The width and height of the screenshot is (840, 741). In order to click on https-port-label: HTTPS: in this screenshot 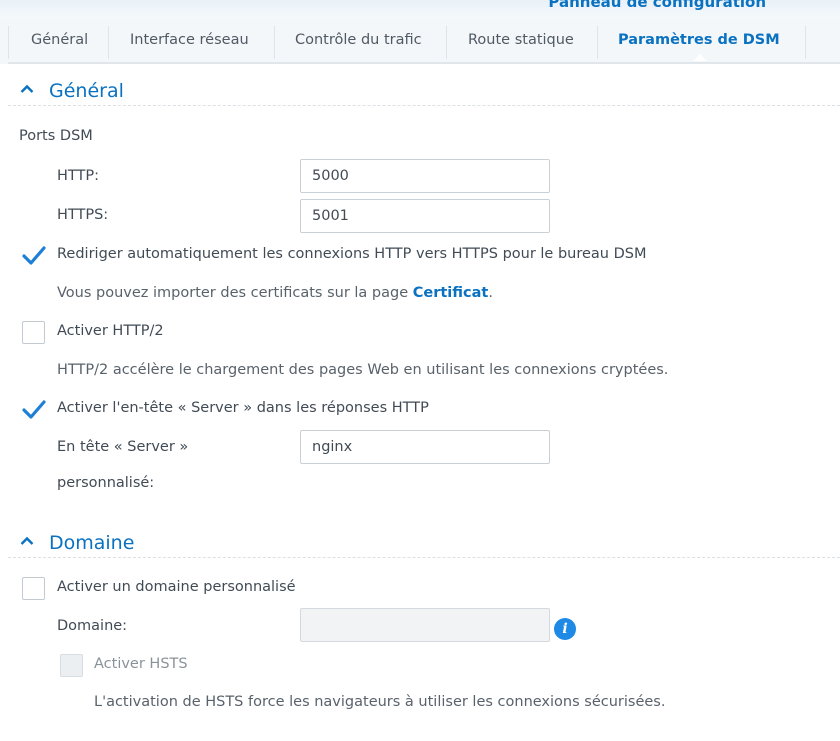, I will do `click(83, 215)`.